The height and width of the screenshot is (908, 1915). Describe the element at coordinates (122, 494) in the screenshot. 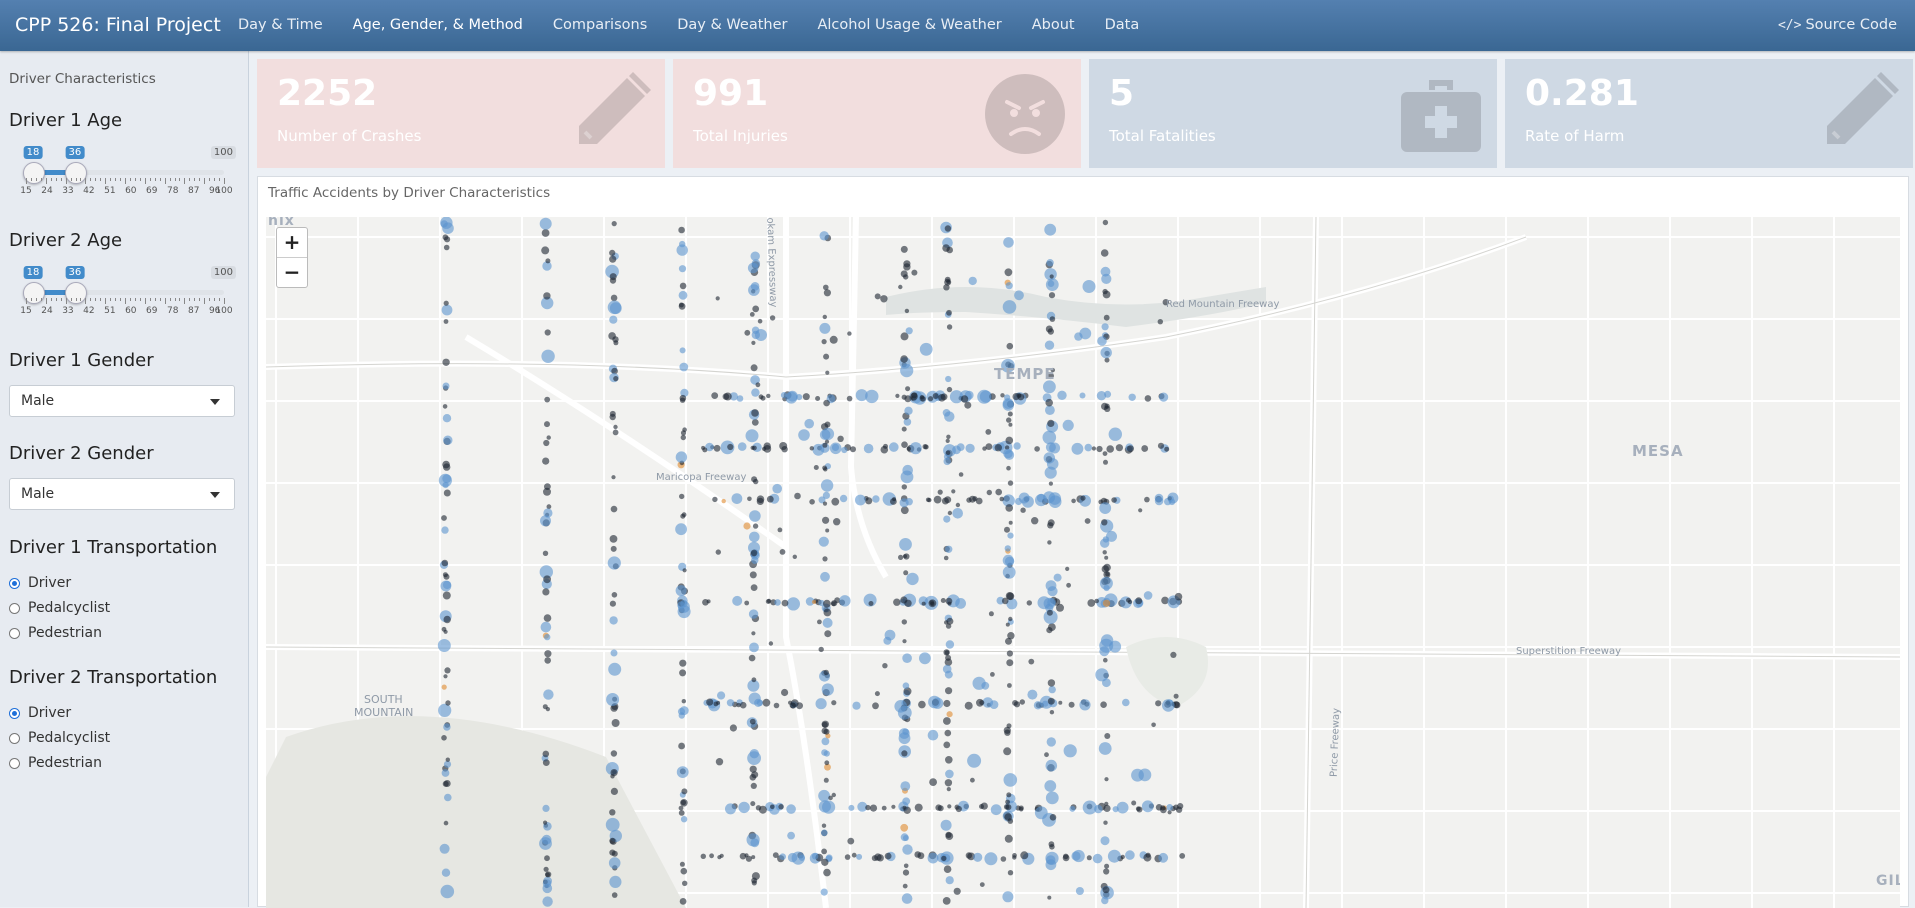

I see `driver2-gender-select: Male` at that location.